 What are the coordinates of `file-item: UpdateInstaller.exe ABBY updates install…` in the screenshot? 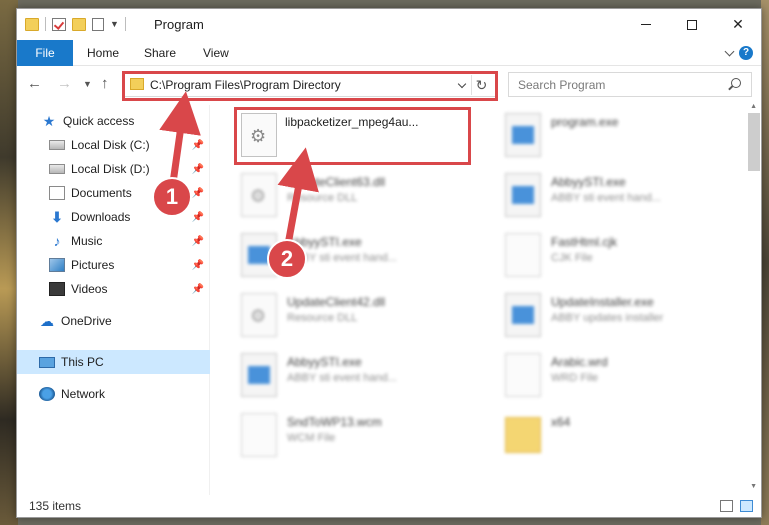 It's located at (595, 315).